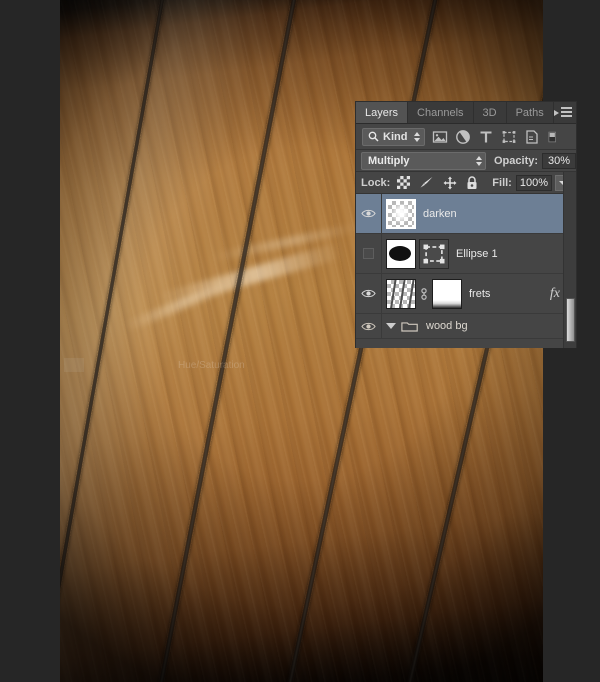 The height and width of the screenshot is (682, 600). I want to click on opacity-label: Opacity:, so click(516, 160).